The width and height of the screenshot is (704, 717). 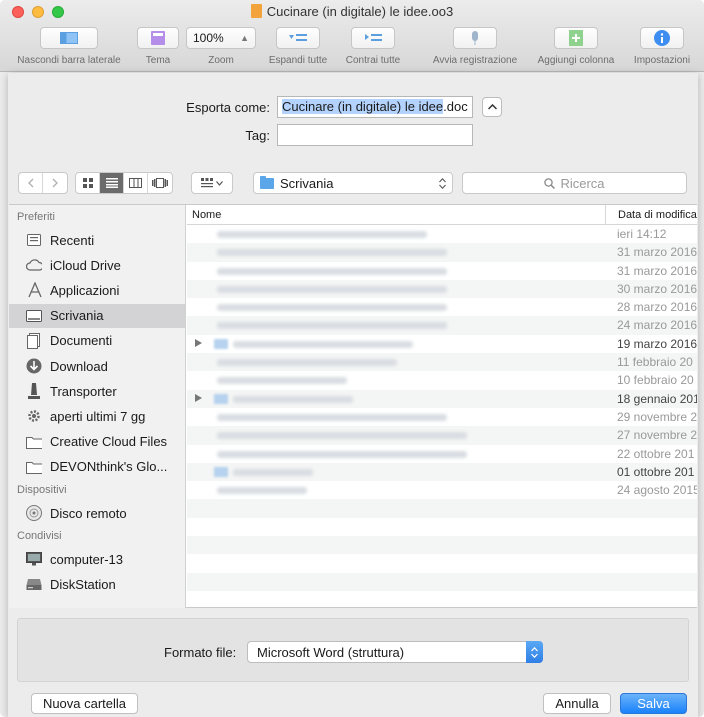 What do you see at coordinates (442, 398) in the screenshot?
I see `table-row: 18 gennaio 201` at bounding box center [442, 398].